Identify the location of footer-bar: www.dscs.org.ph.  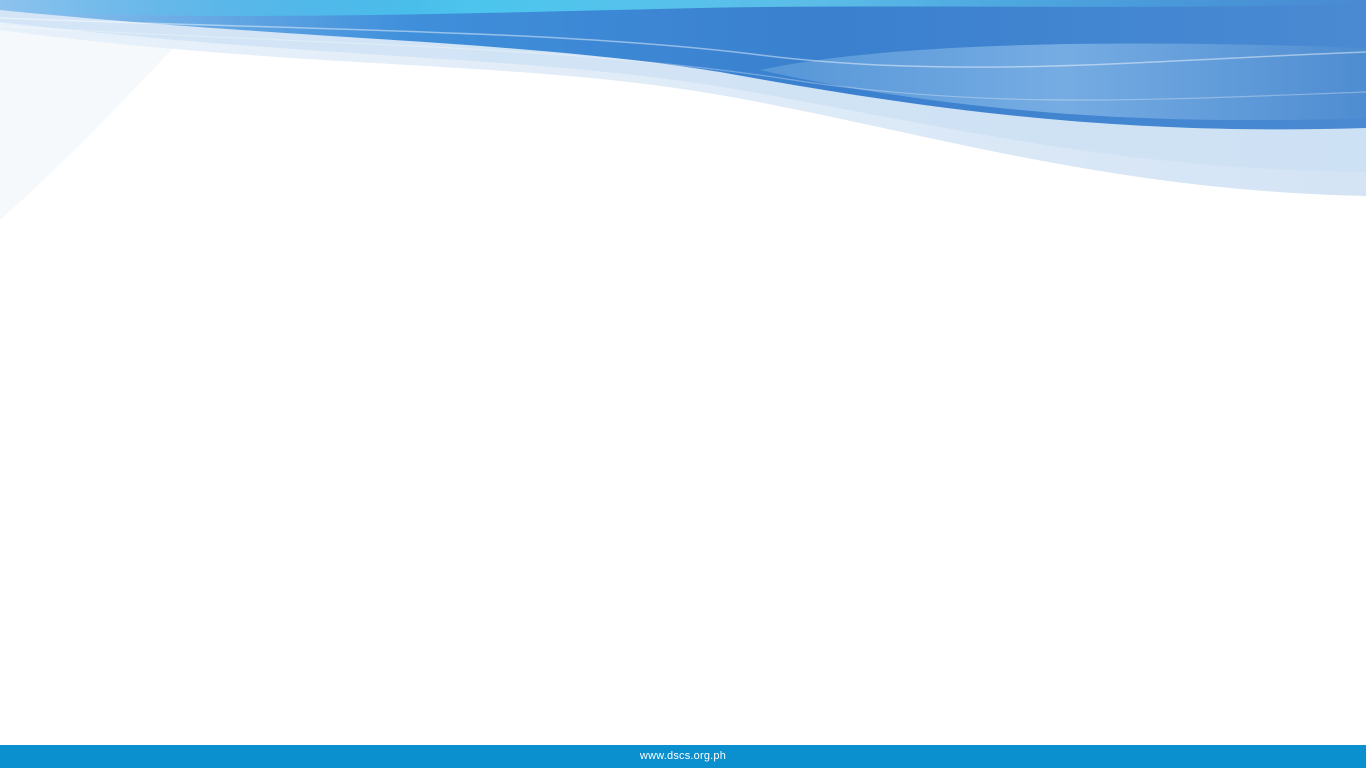
(683, 756).